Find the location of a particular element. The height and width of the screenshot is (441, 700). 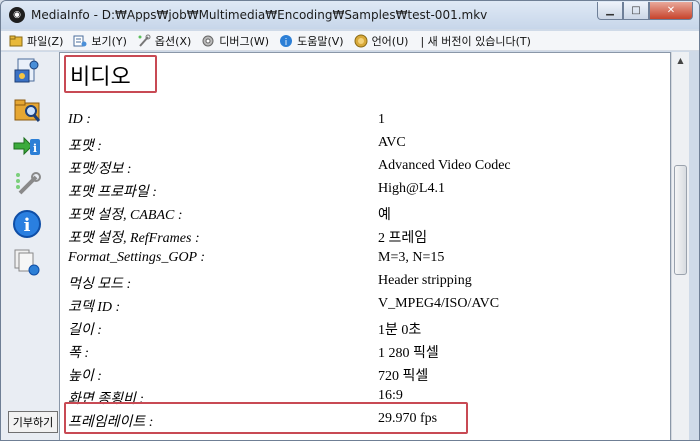

info-row: 포맷 프로파일 : High@L4.1 is located at coordinates (368, 190).